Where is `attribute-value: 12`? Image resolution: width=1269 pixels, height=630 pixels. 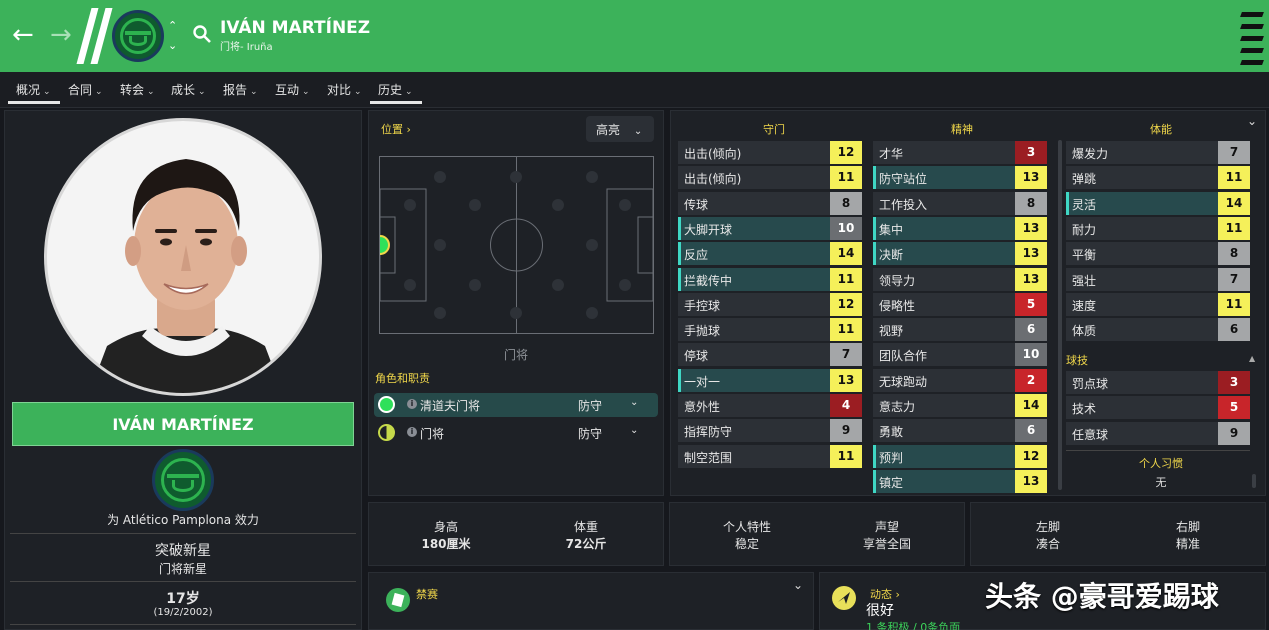
attribute-value: 12 is located at coordinates (846, 304).